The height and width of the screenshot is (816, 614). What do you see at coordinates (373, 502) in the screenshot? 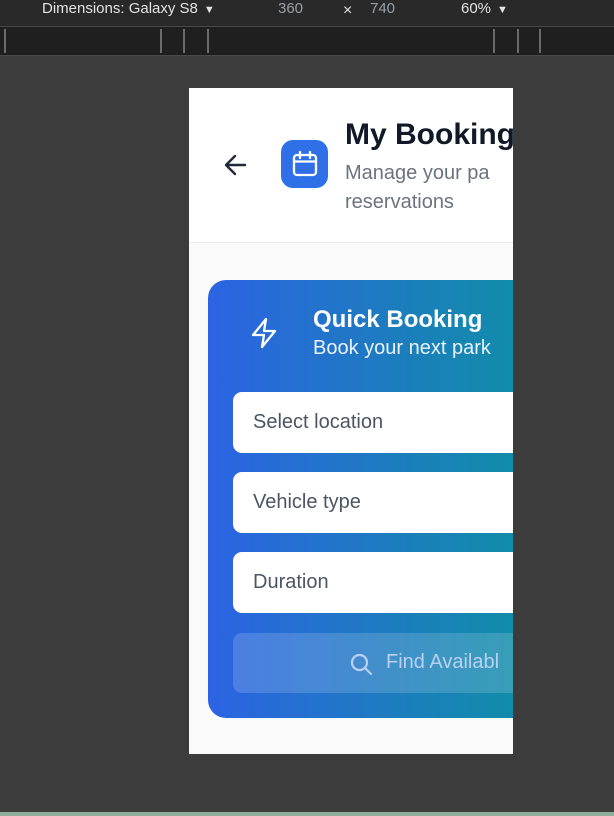
I see `vehicle-type-select: Vehicle type` at bounding box center [373, 502].